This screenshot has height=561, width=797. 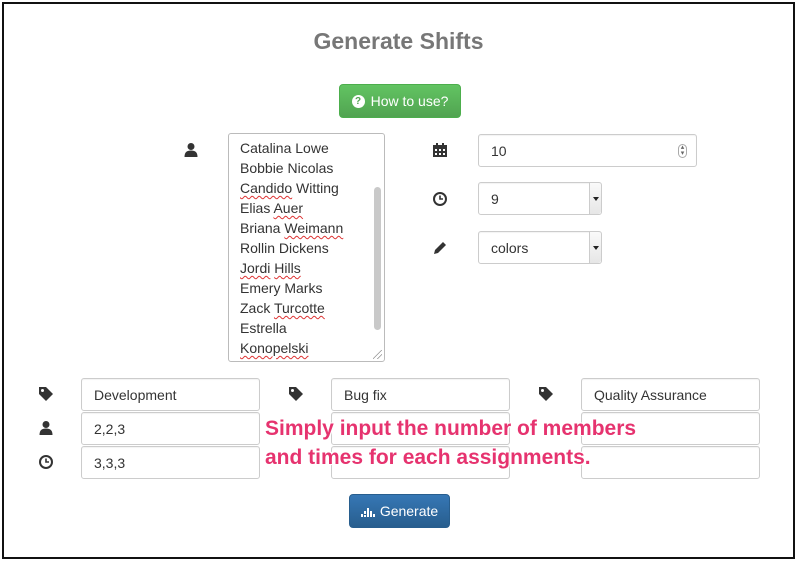 I want to click on members-scrollbar, so click(x=377, y=258).